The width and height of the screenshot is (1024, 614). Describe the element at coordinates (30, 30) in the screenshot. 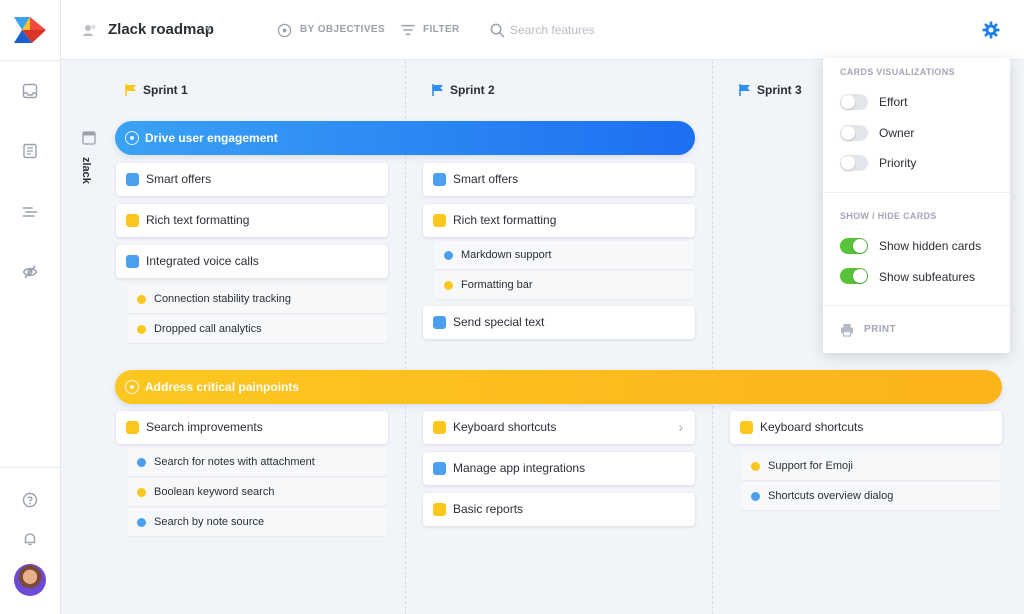

I see `app-logo-icon` at that location.